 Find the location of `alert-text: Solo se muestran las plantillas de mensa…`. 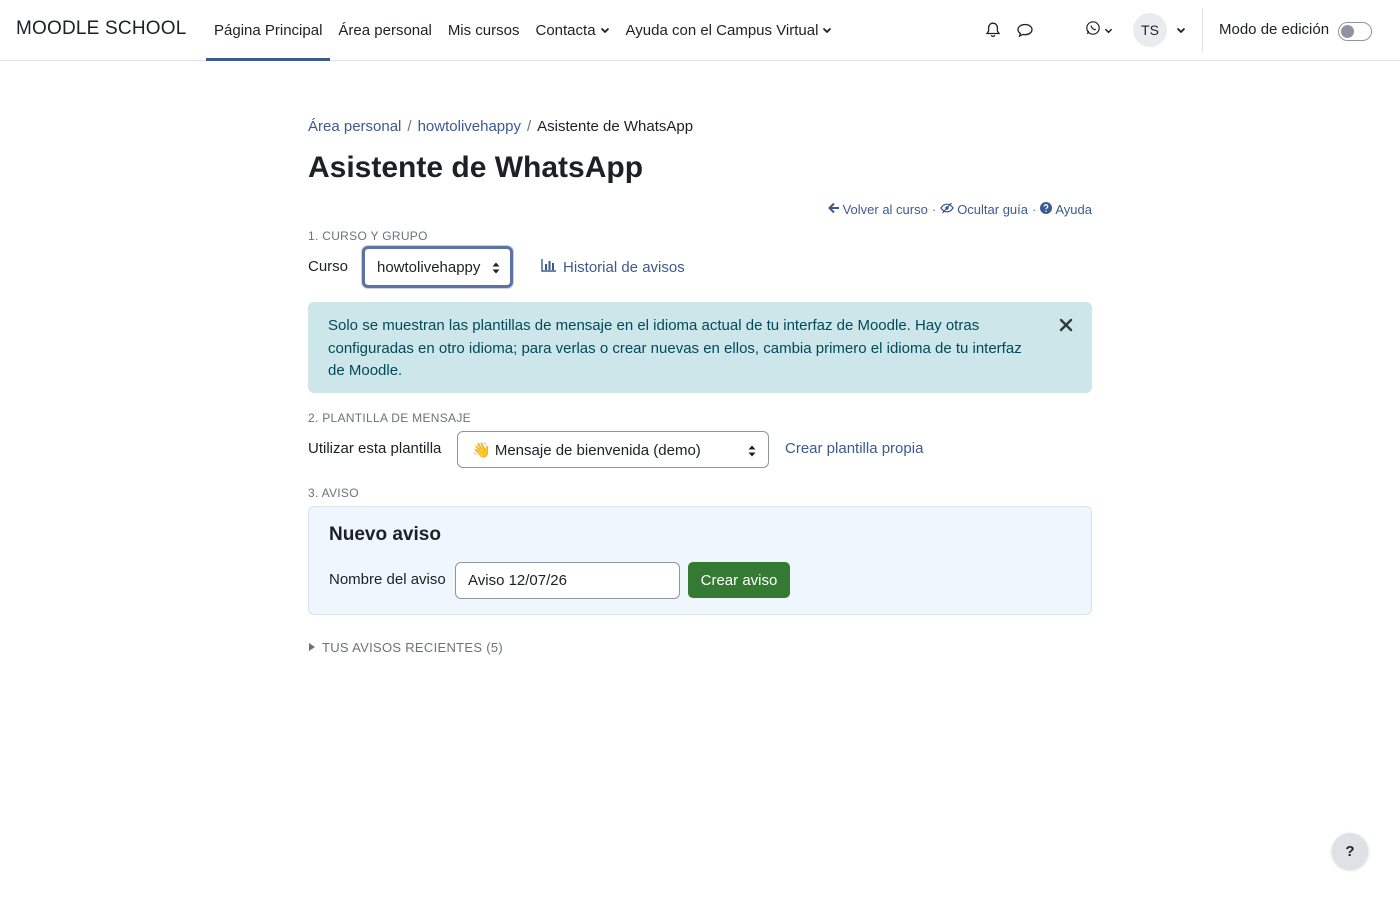

alert-text: Solo se muestran las plantillas de mensa… is located at coordinates (675, 348).